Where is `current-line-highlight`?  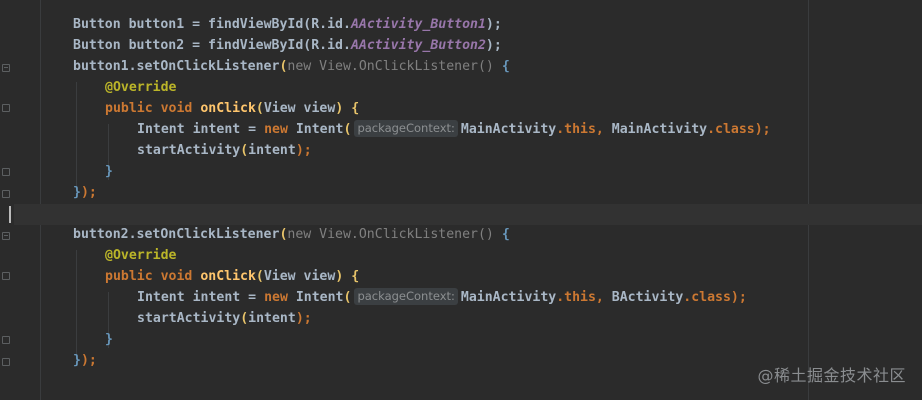 current-line-highlight is located at coordinates (468, 214).